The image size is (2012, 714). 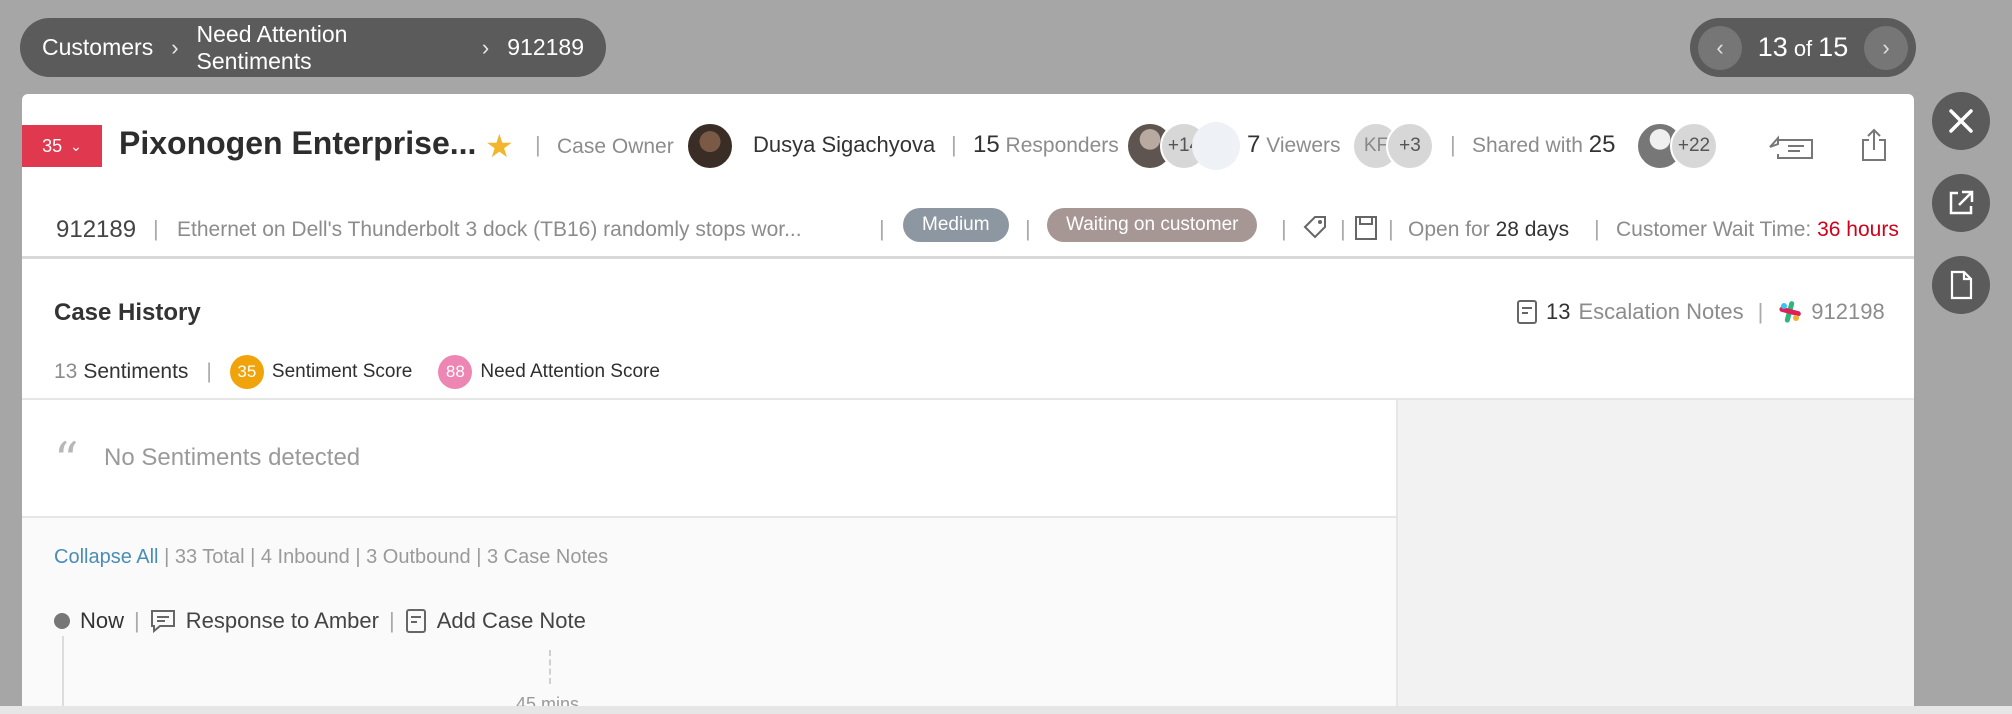 I want to click on next-case-button: ›, so click(x=1885, y=47).